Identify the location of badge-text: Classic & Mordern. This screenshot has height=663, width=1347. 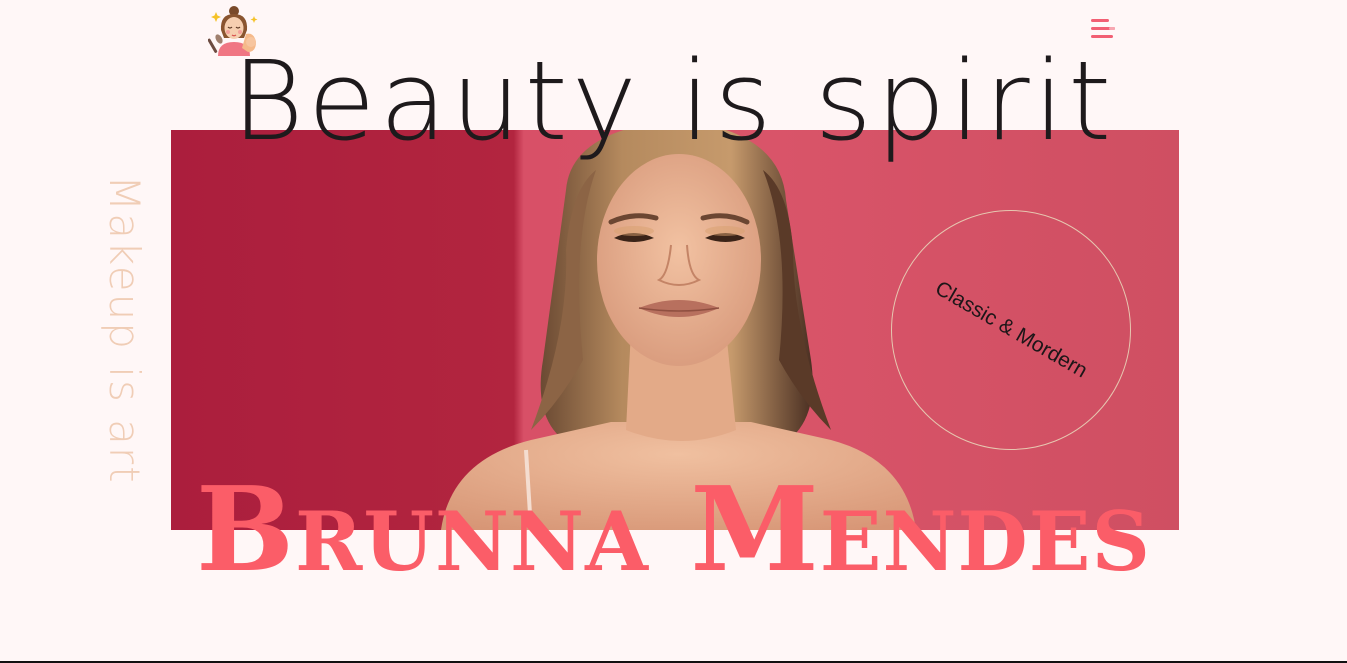
(1011, 329).